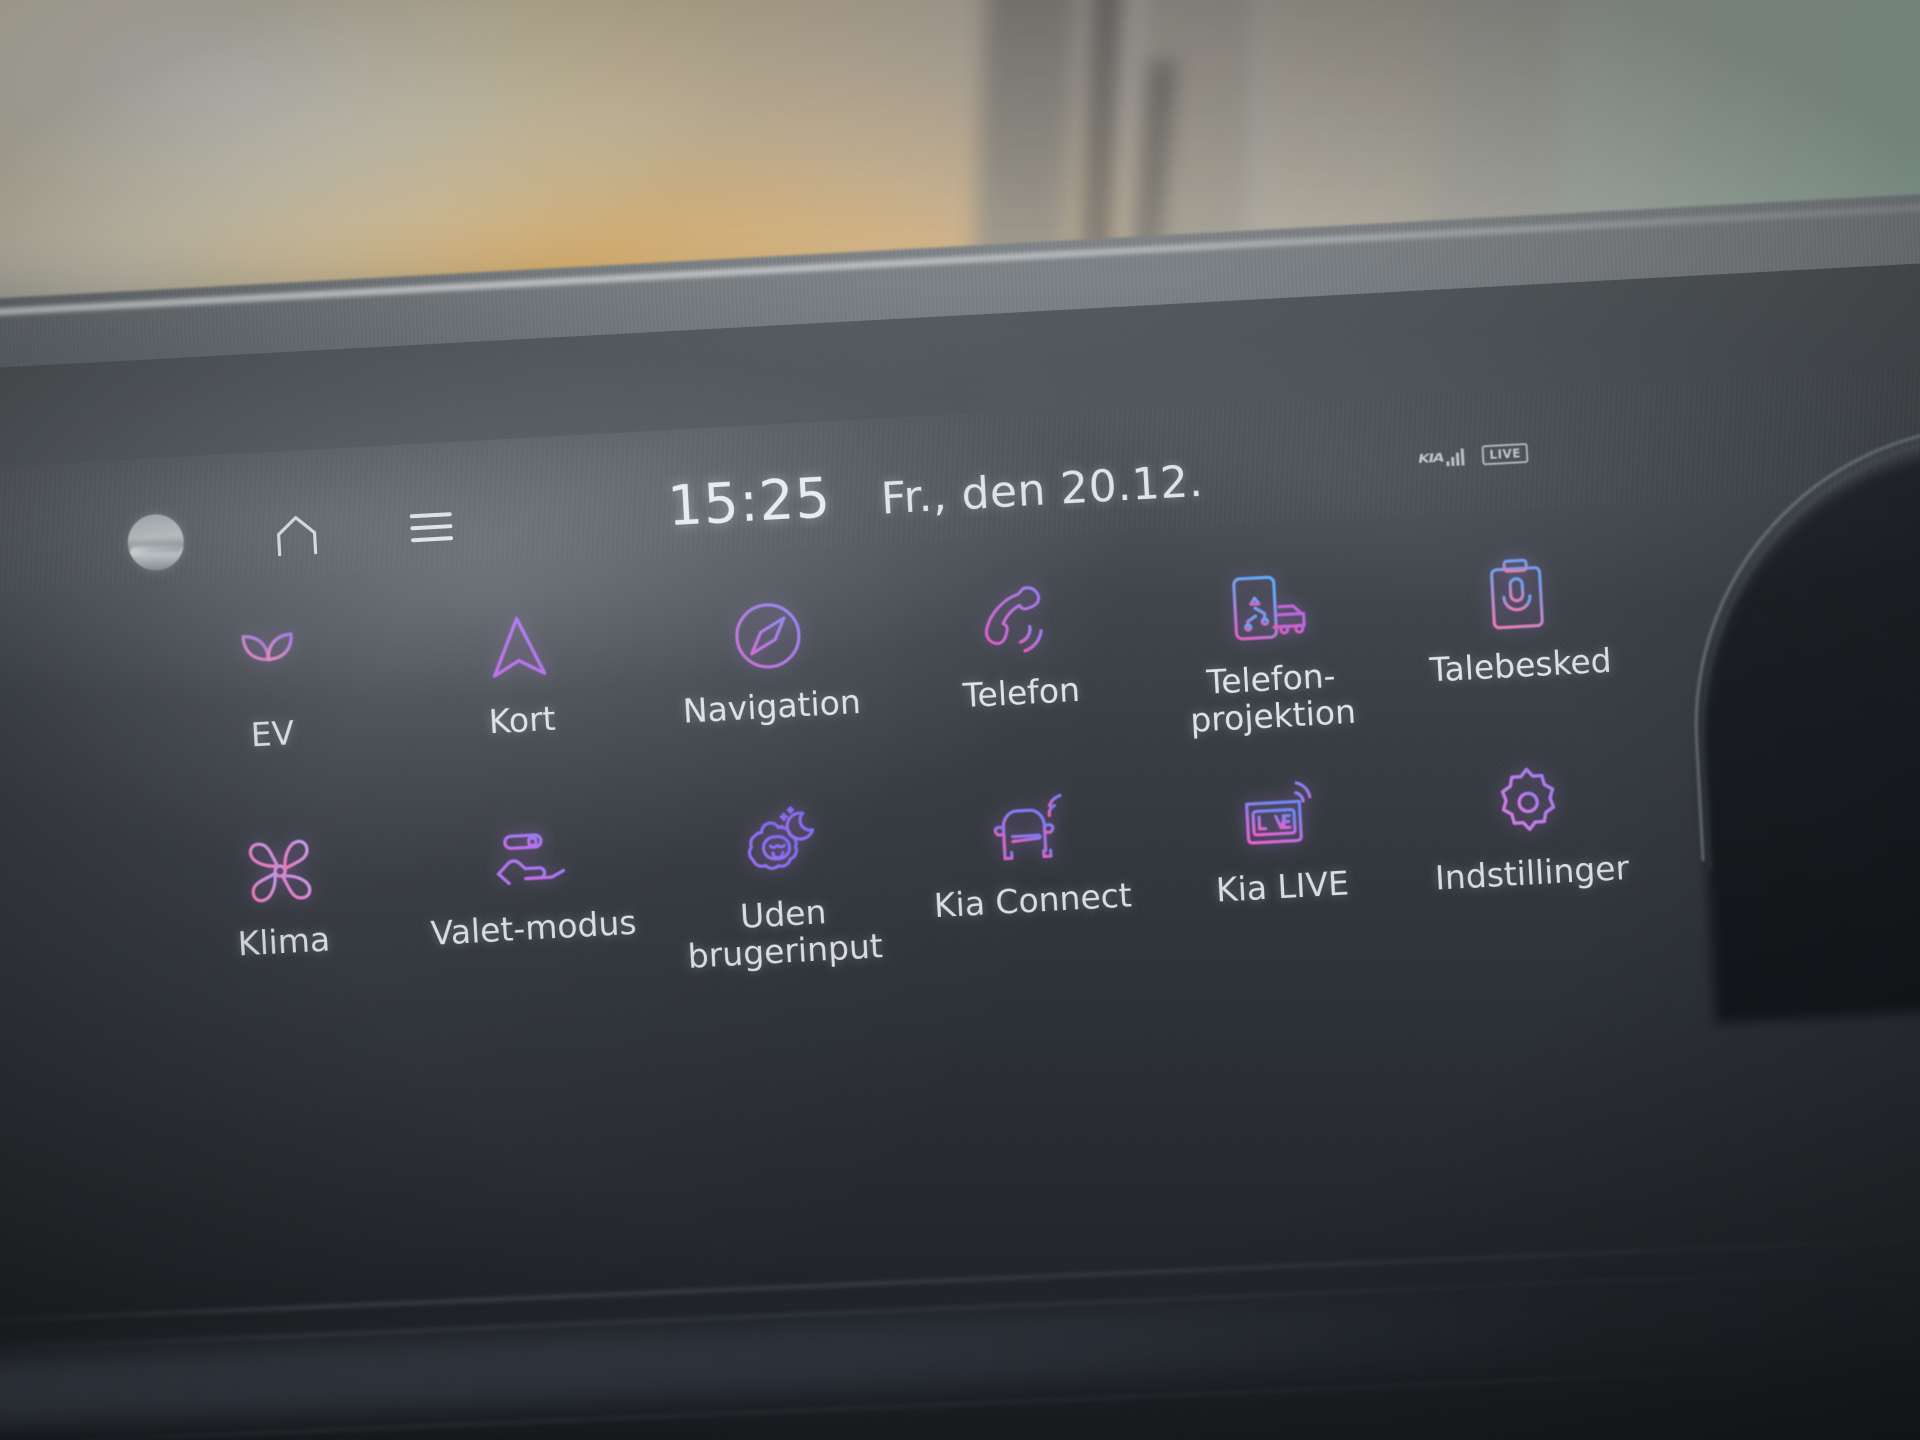 The height and width of the screenshot is (1440, 1920). I want to click on app-label: EV, so click(272, 734).